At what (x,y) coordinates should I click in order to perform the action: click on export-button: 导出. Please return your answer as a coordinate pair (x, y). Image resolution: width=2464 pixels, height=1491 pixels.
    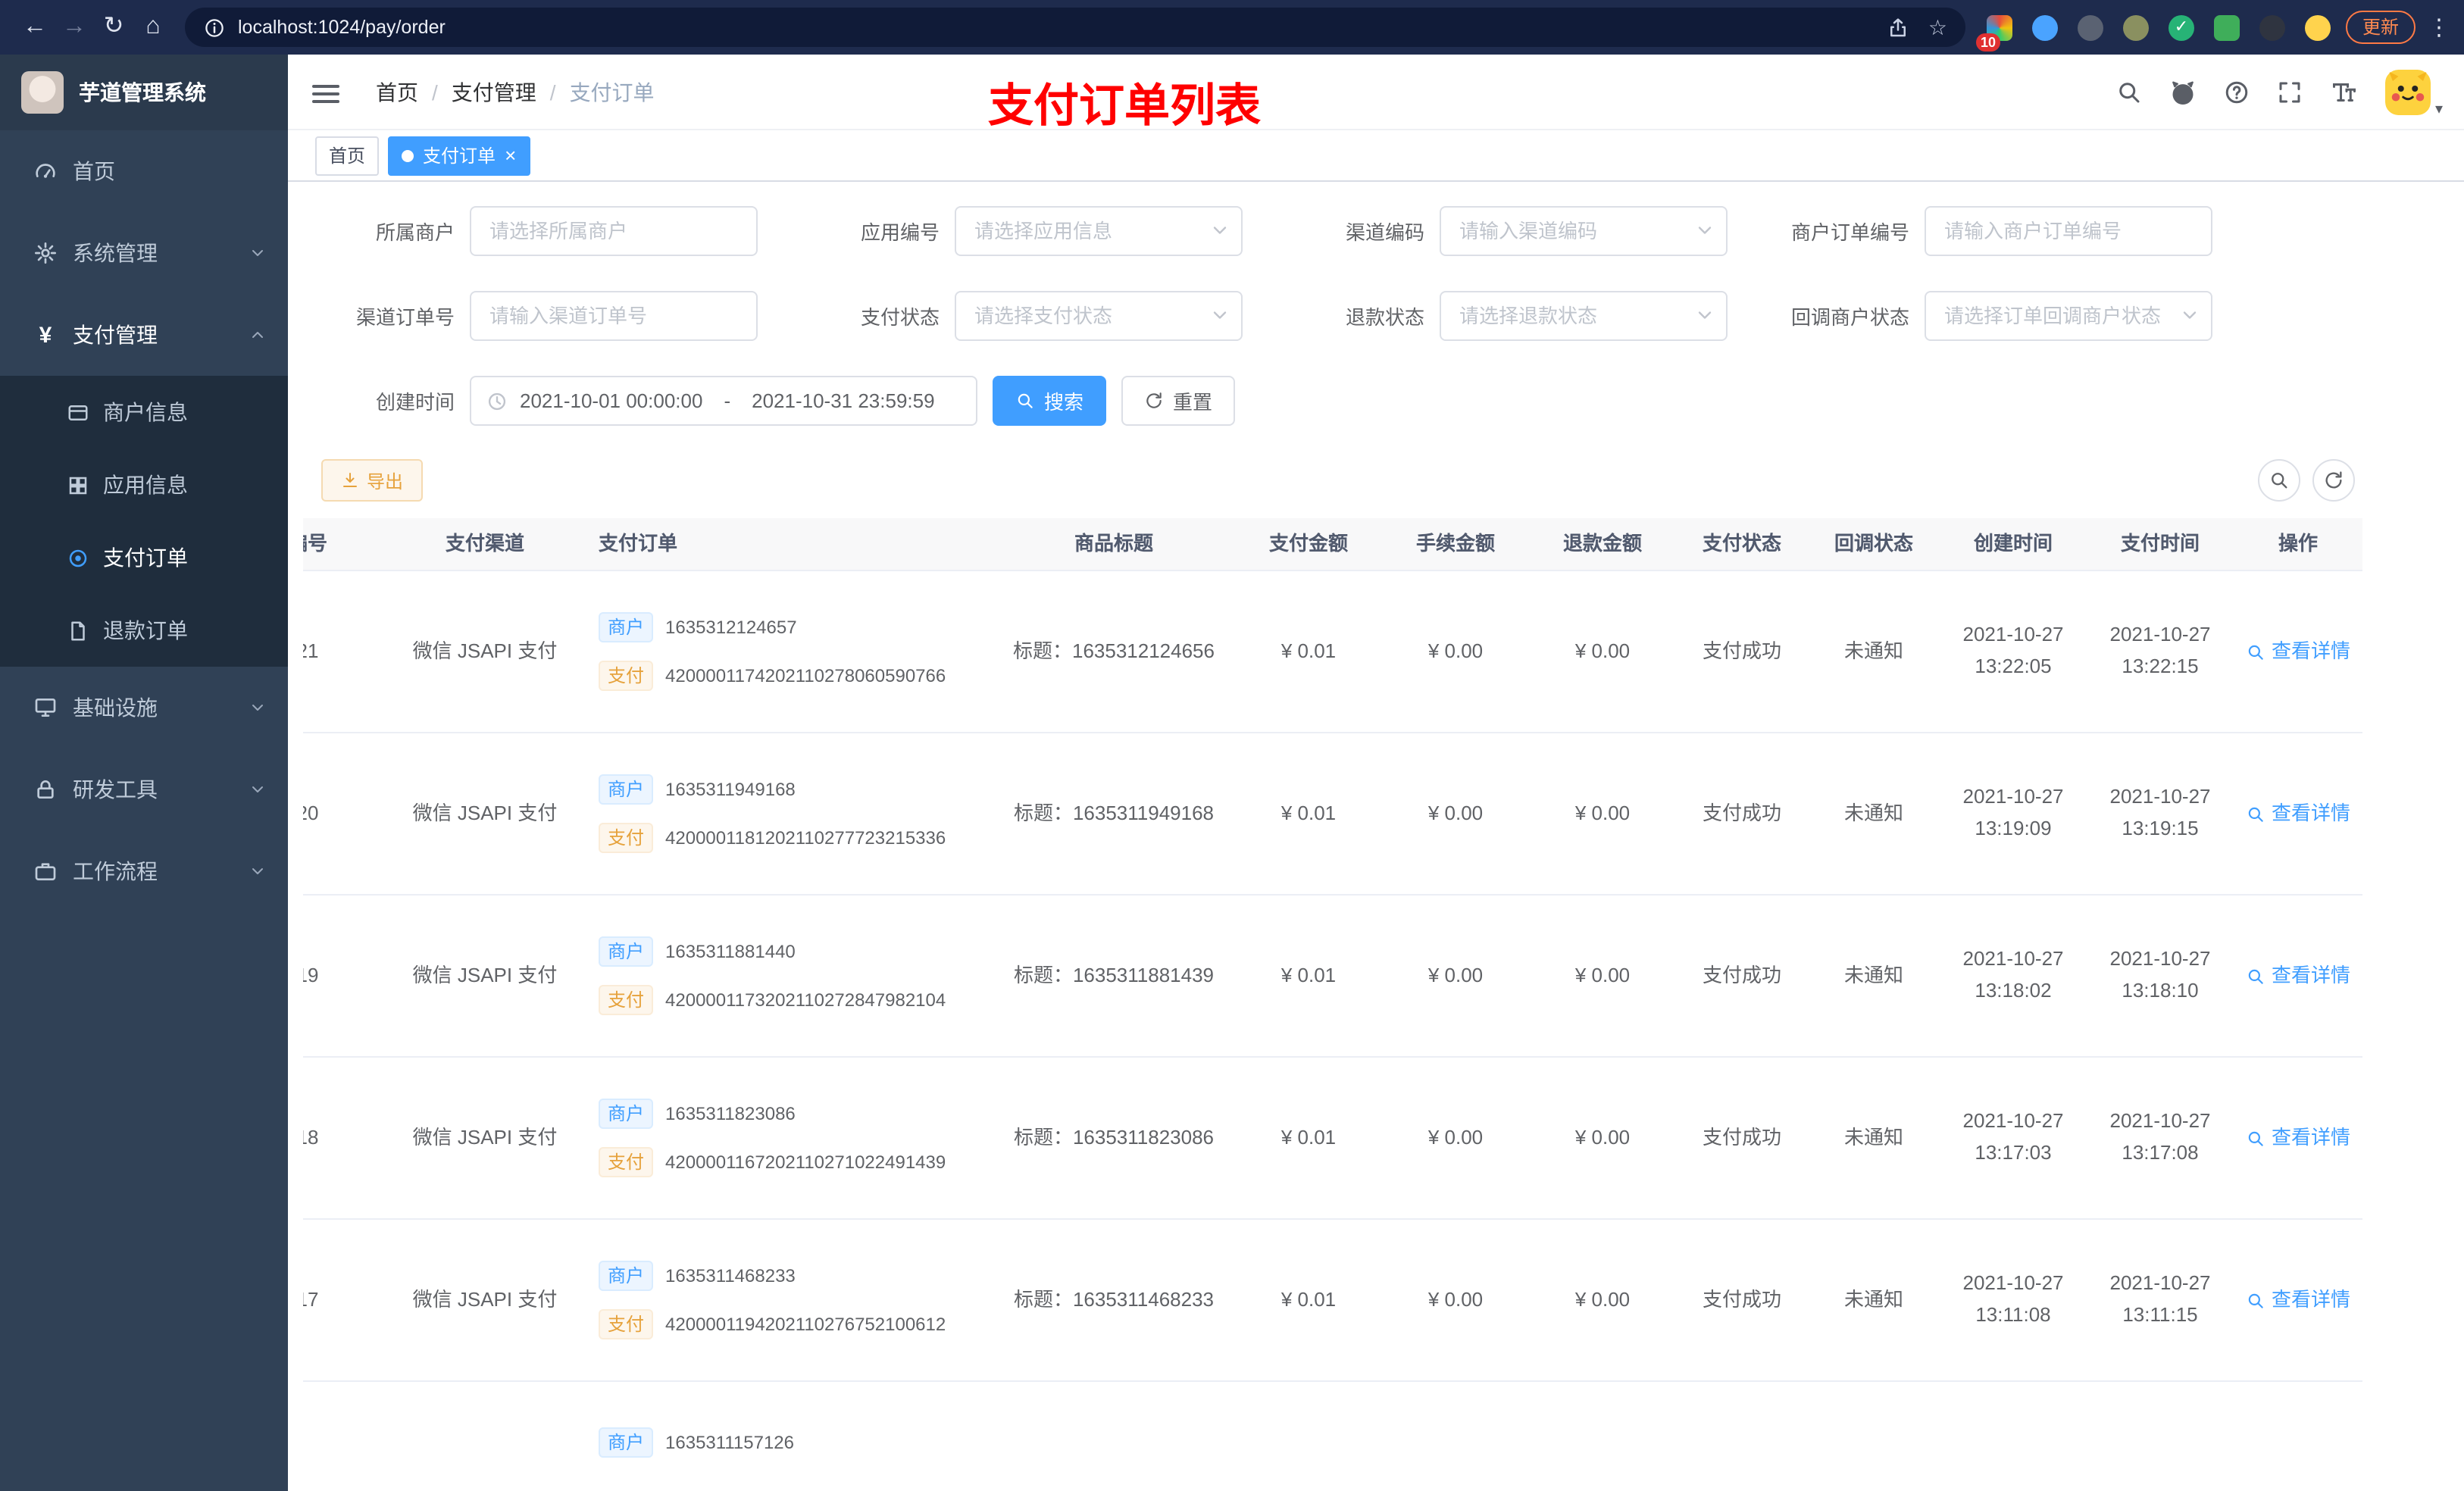
    Looking at the image, I should click on (372, 480).